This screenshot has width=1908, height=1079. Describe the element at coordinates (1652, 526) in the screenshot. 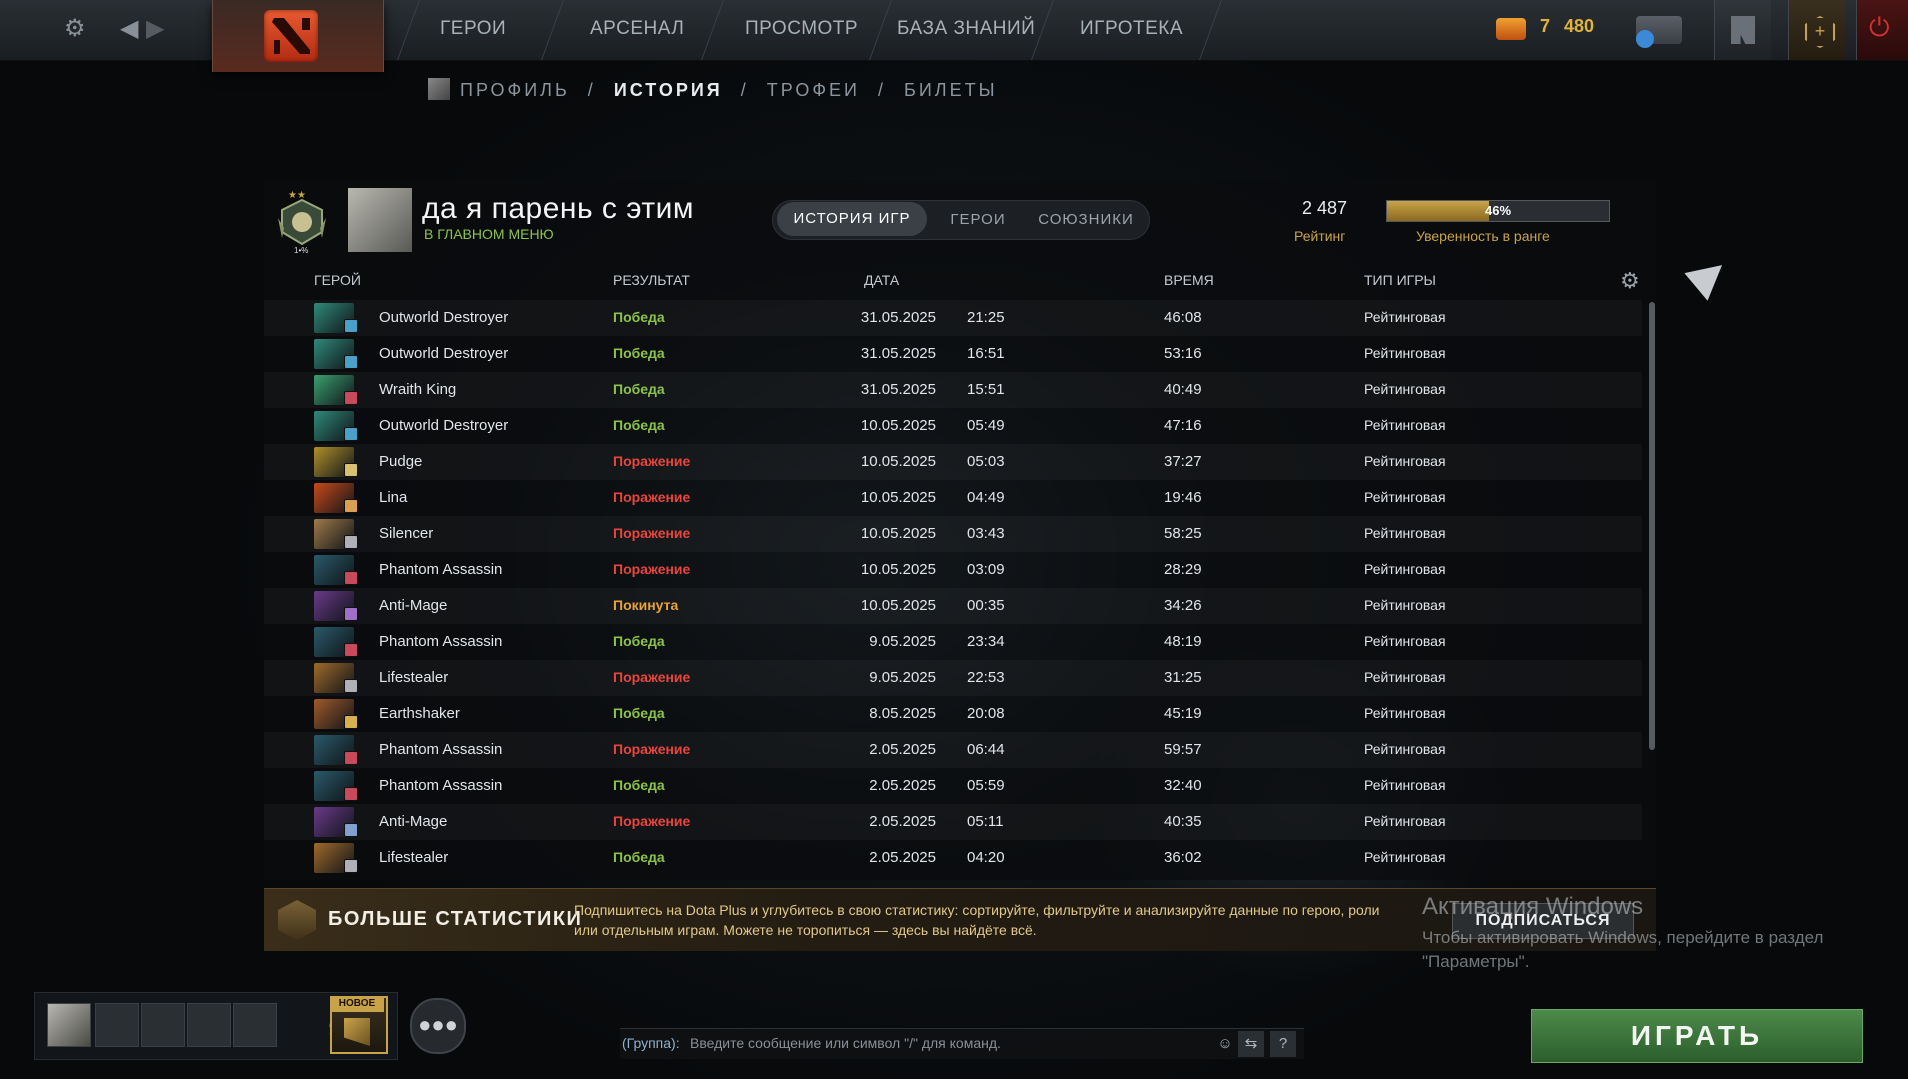

I see `match-list-scrollbar` at that location.